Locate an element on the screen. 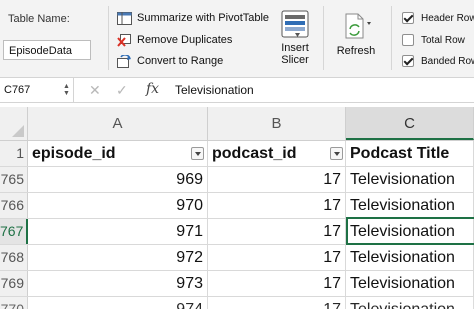 The image size is (474, 309). formula-bar: C767 ▲ ▼ ✕ ✓ fx Televisionation is located at coordinates (237, 90).